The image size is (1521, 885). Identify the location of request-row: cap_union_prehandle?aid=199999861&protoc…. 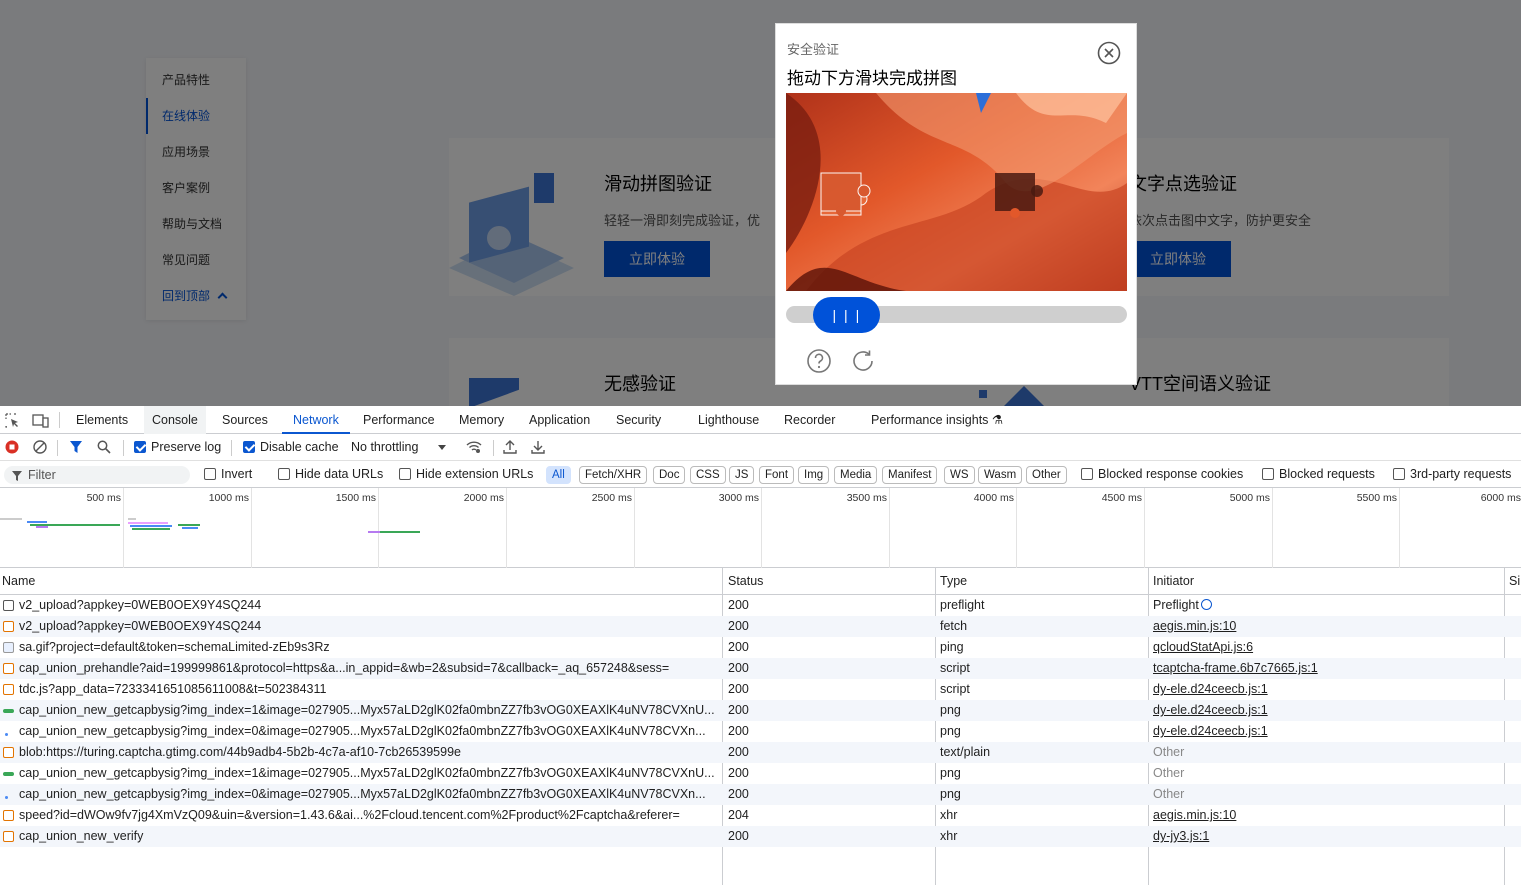
(760, 668).